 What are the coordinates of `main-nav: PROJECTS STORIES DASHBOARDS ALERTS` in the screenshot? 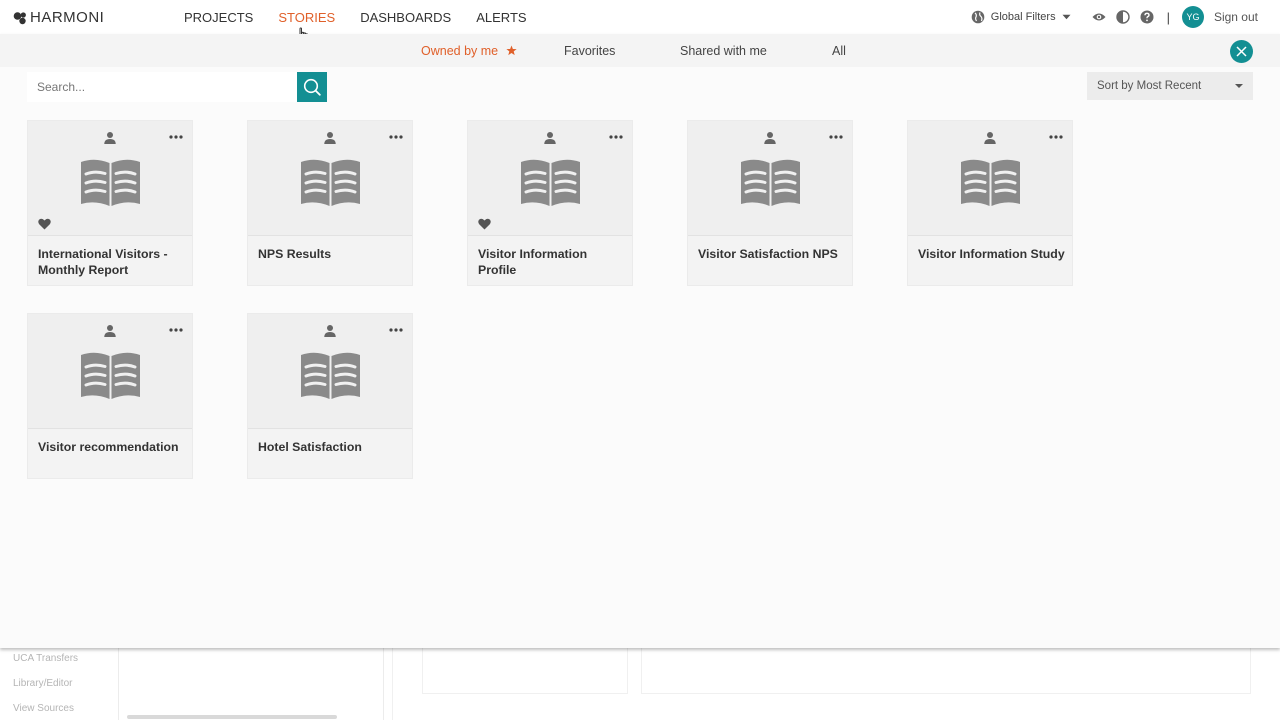 It's located at (355, 17).